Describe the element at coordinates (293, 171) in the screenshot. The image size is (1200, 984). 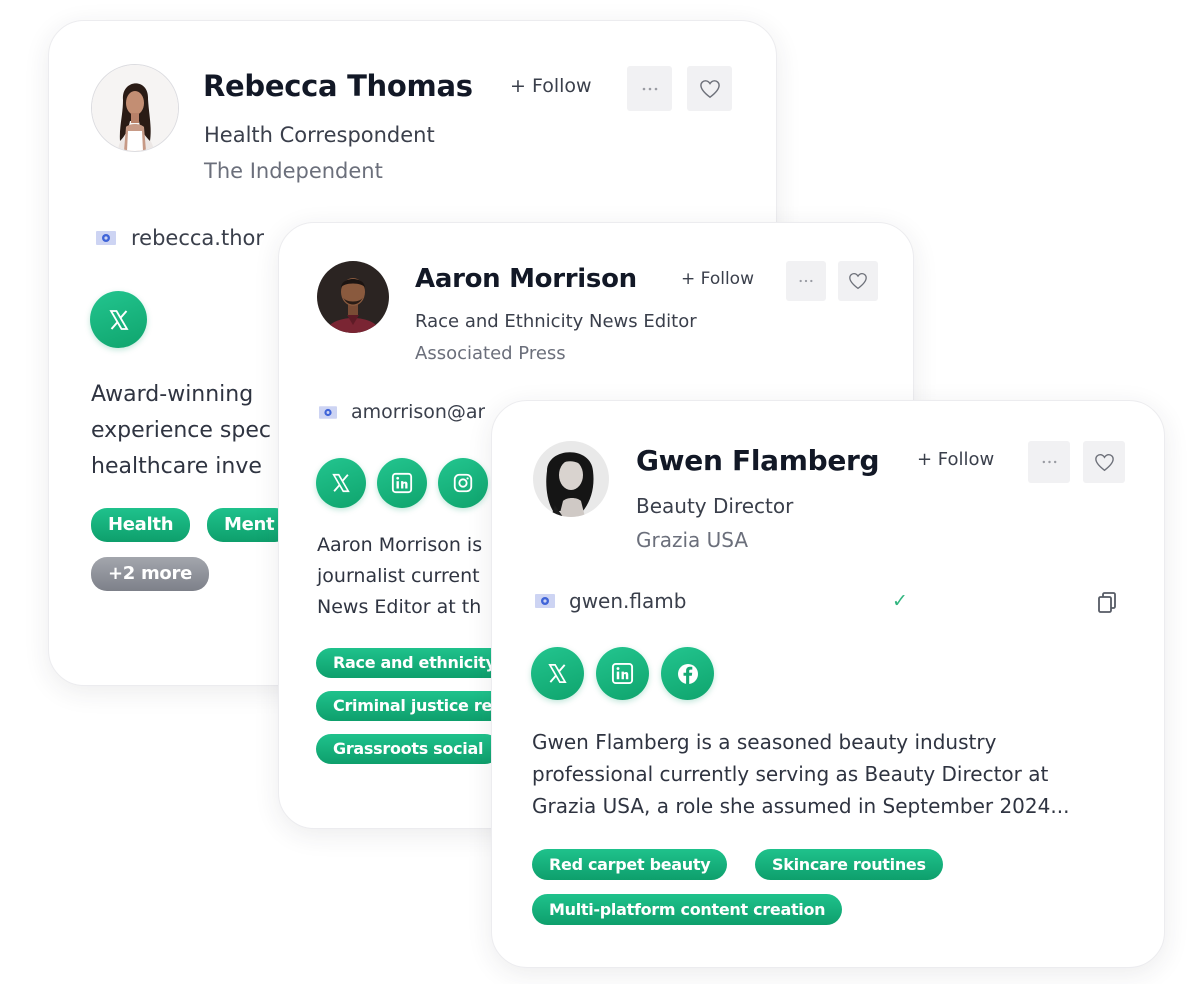
I see `contact-outlet: The Independent` at that location.